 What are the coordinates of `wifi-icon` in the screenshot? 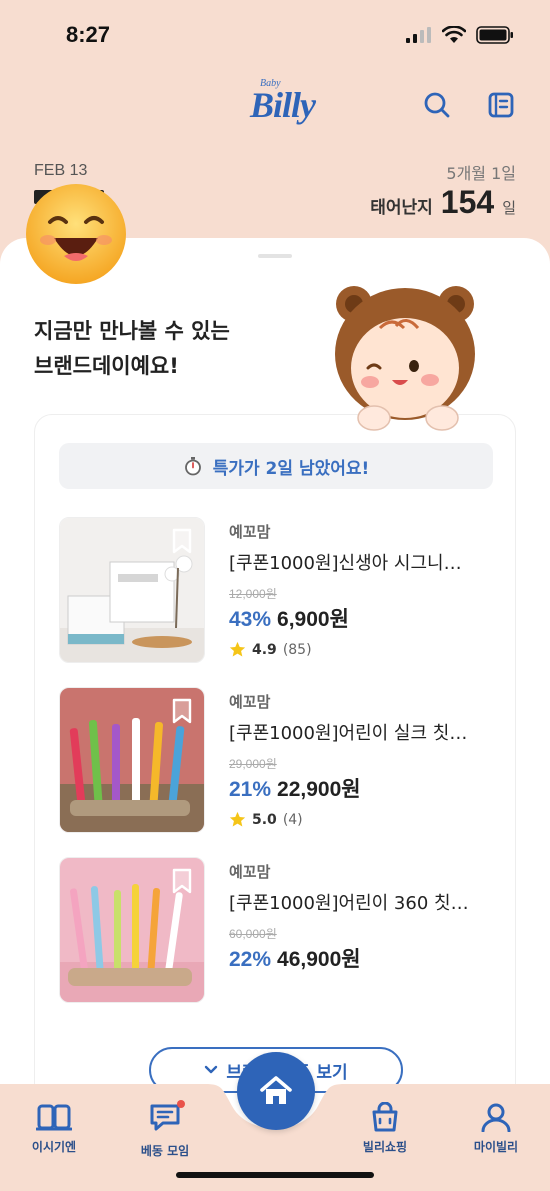 It's located at (454, 34).